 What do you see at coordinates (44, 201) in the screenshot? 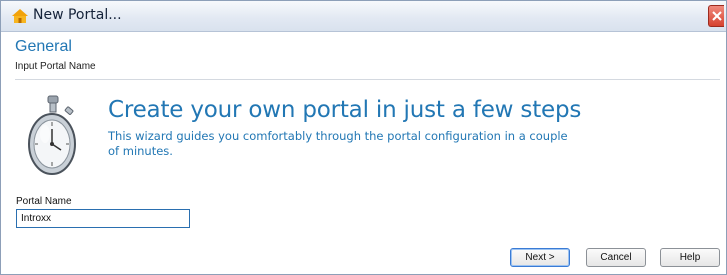
I see `portal-name-label: Portal Name` at bounding box center [44, 201].